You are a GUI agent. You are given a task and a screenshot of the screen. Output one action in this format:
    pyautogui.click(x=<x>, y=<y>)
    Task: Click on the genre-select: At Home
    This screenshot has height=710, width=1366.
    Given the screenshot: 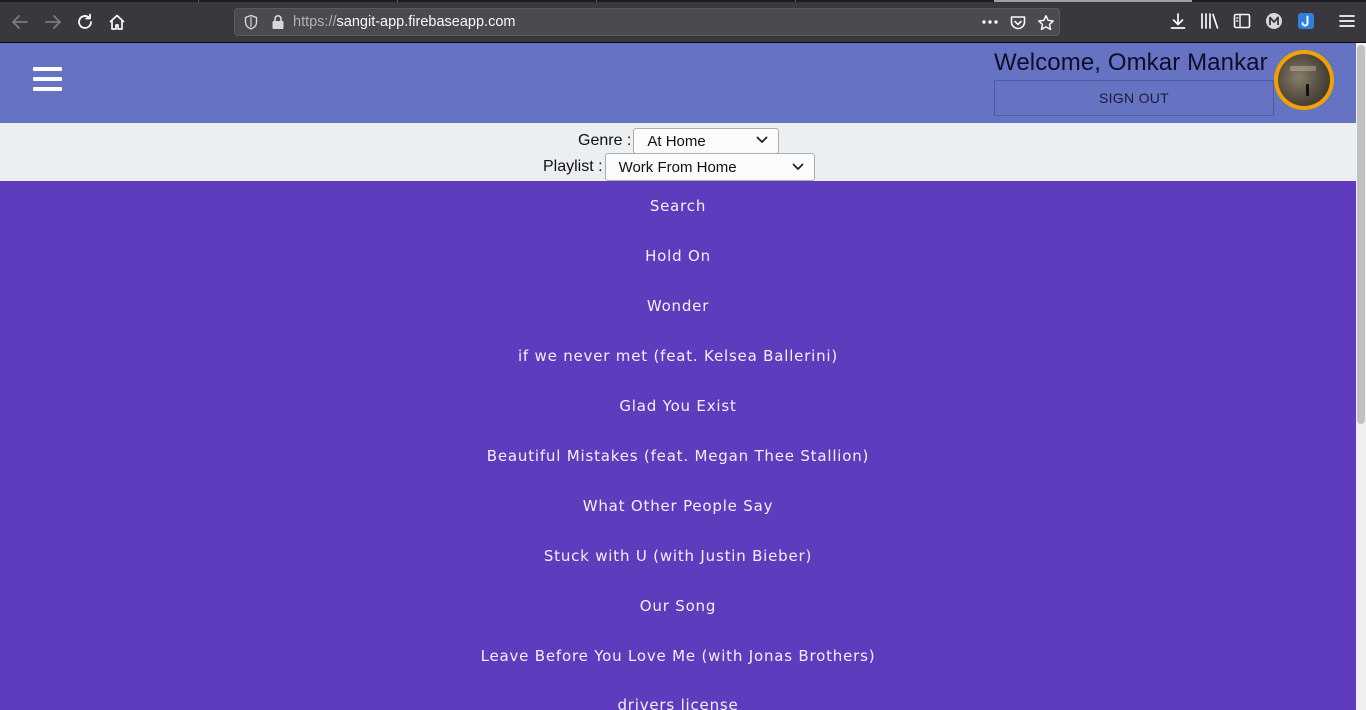 What is the action you would take?
    pyautogui.click(x=706, y=141)
    